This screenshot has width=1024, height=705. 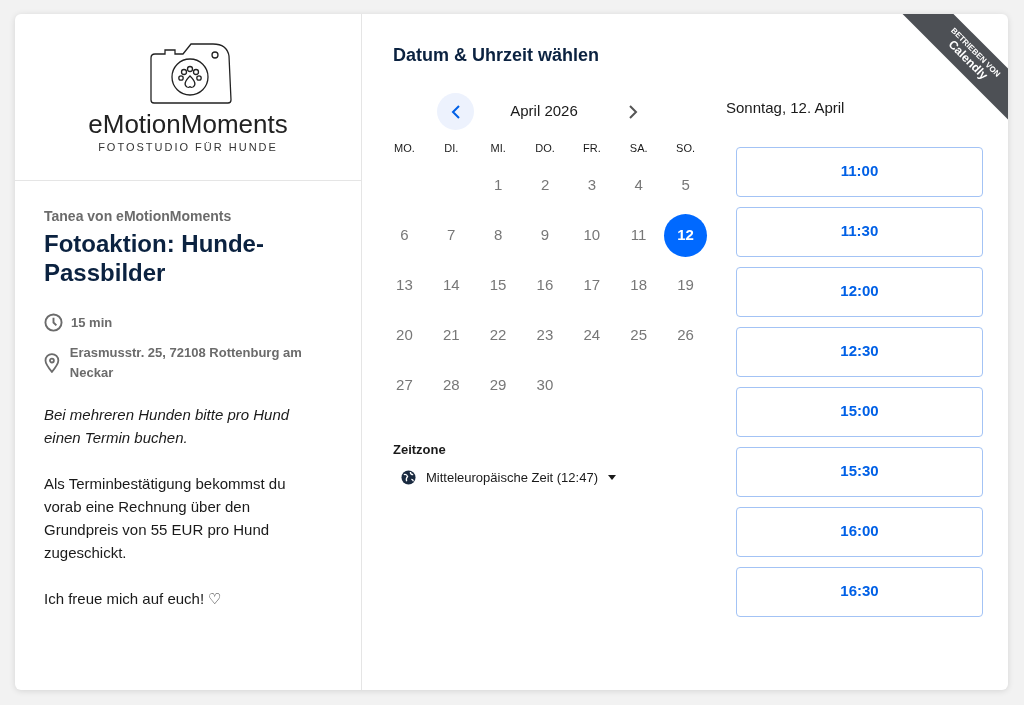 What do you see at coordinates (498, 335) in the screenshot?
I see `calendar-day: 22` at bounding box center [498, 335].